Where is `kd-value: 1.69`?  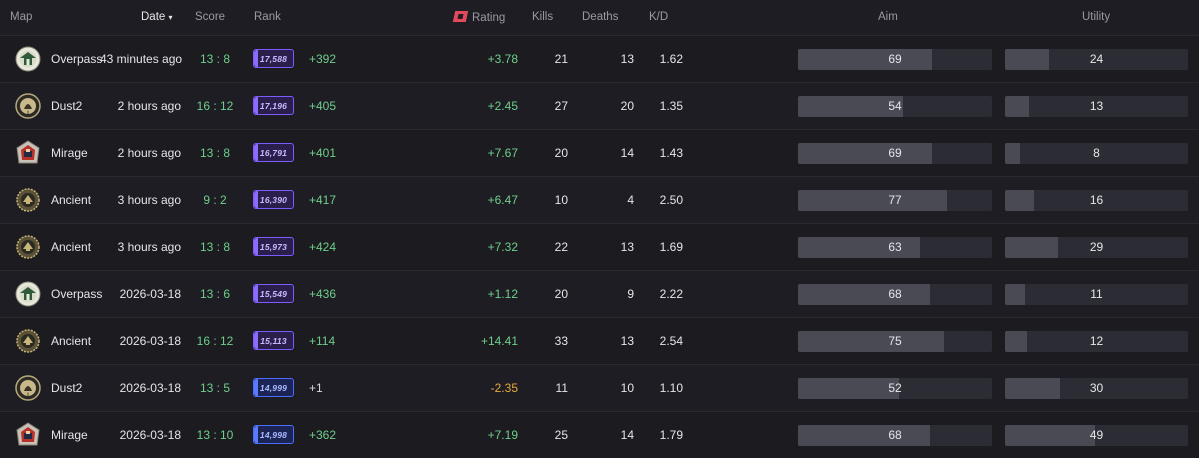 kd-value: 1.69 is located at coordinates (671, 247).